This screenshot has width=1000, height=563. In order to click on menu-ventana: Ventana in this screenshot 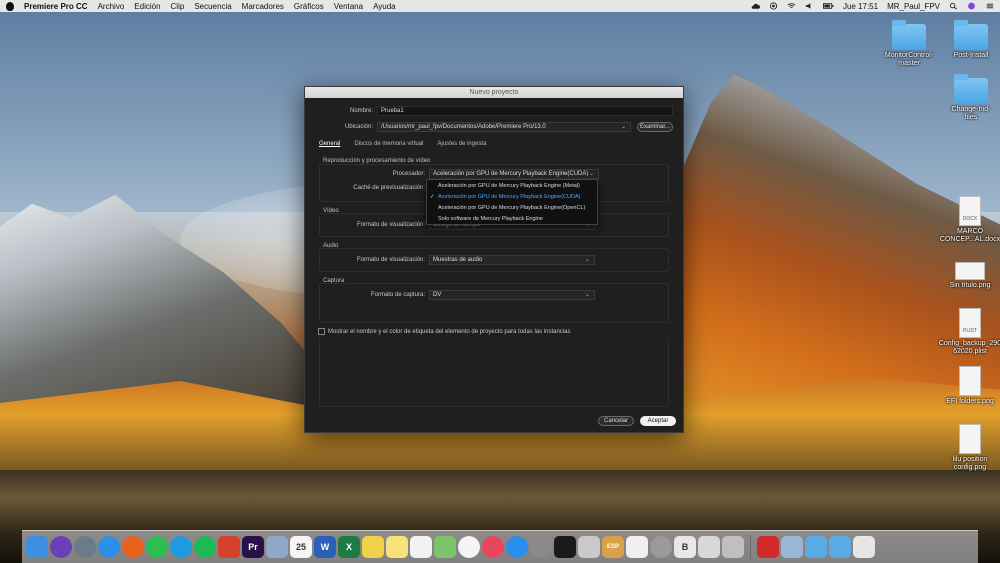, I will do `click(348, 6)`.